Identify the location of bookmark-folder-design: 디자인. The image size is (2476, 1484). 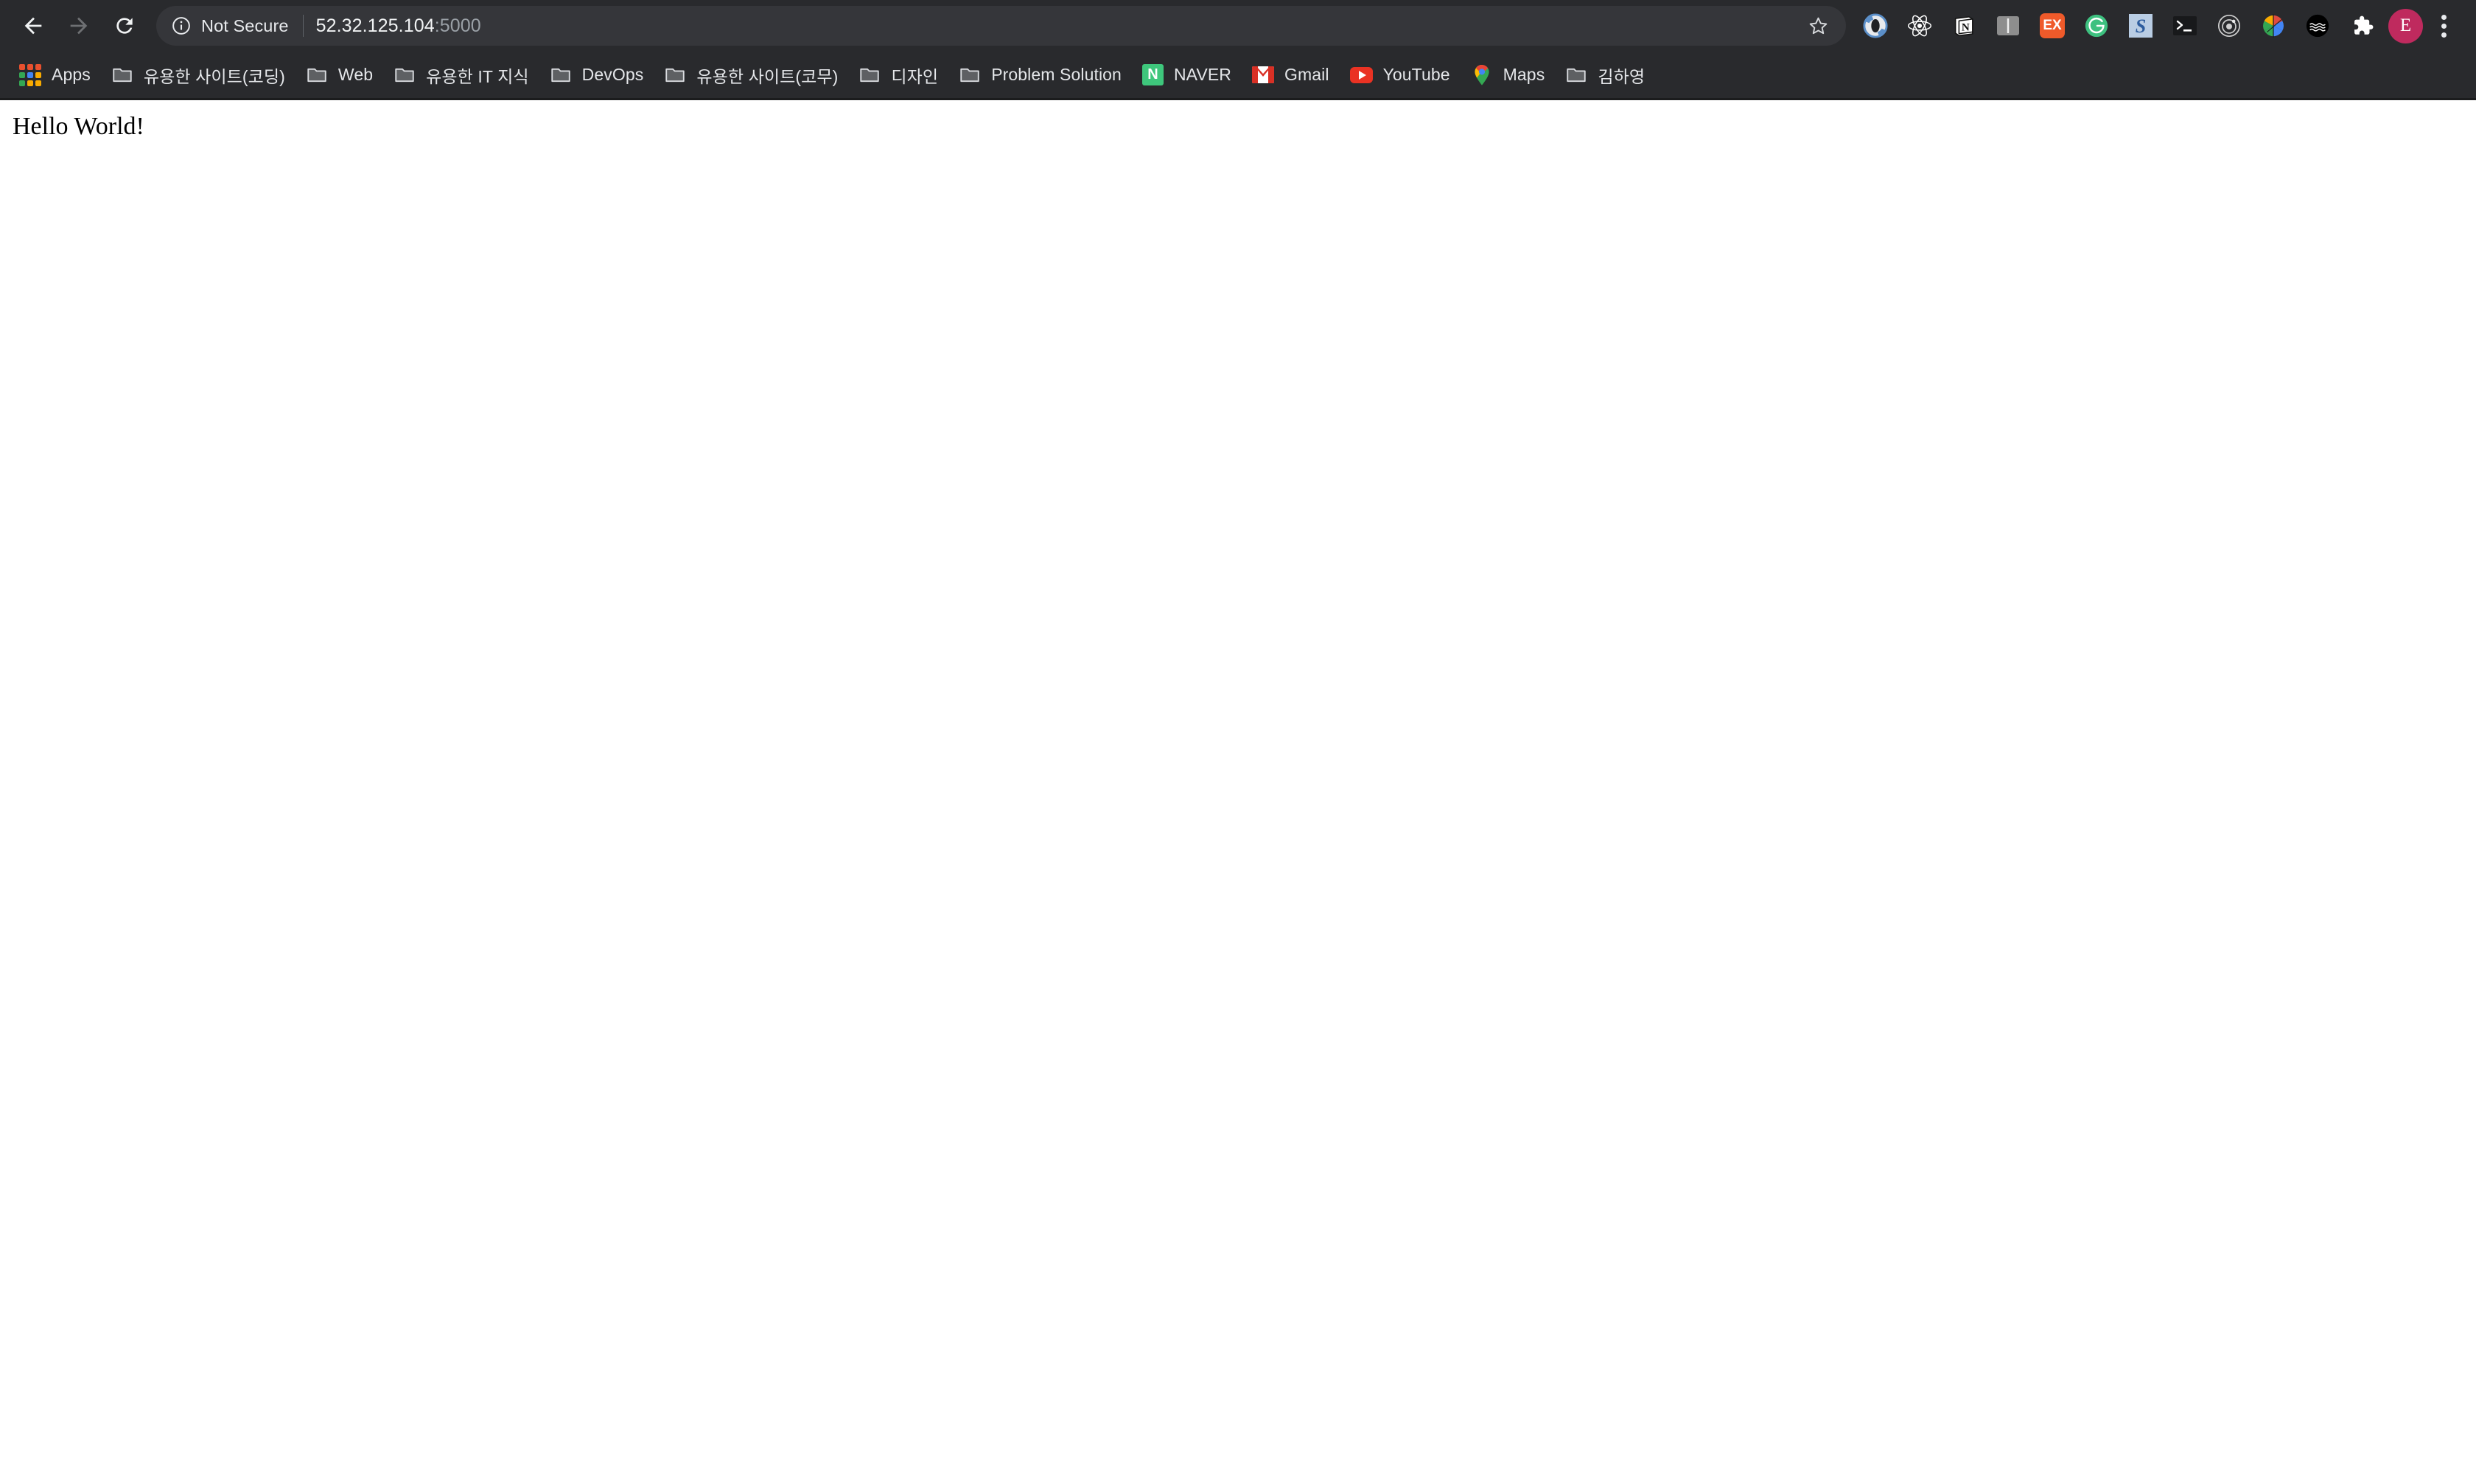
(898, 75).